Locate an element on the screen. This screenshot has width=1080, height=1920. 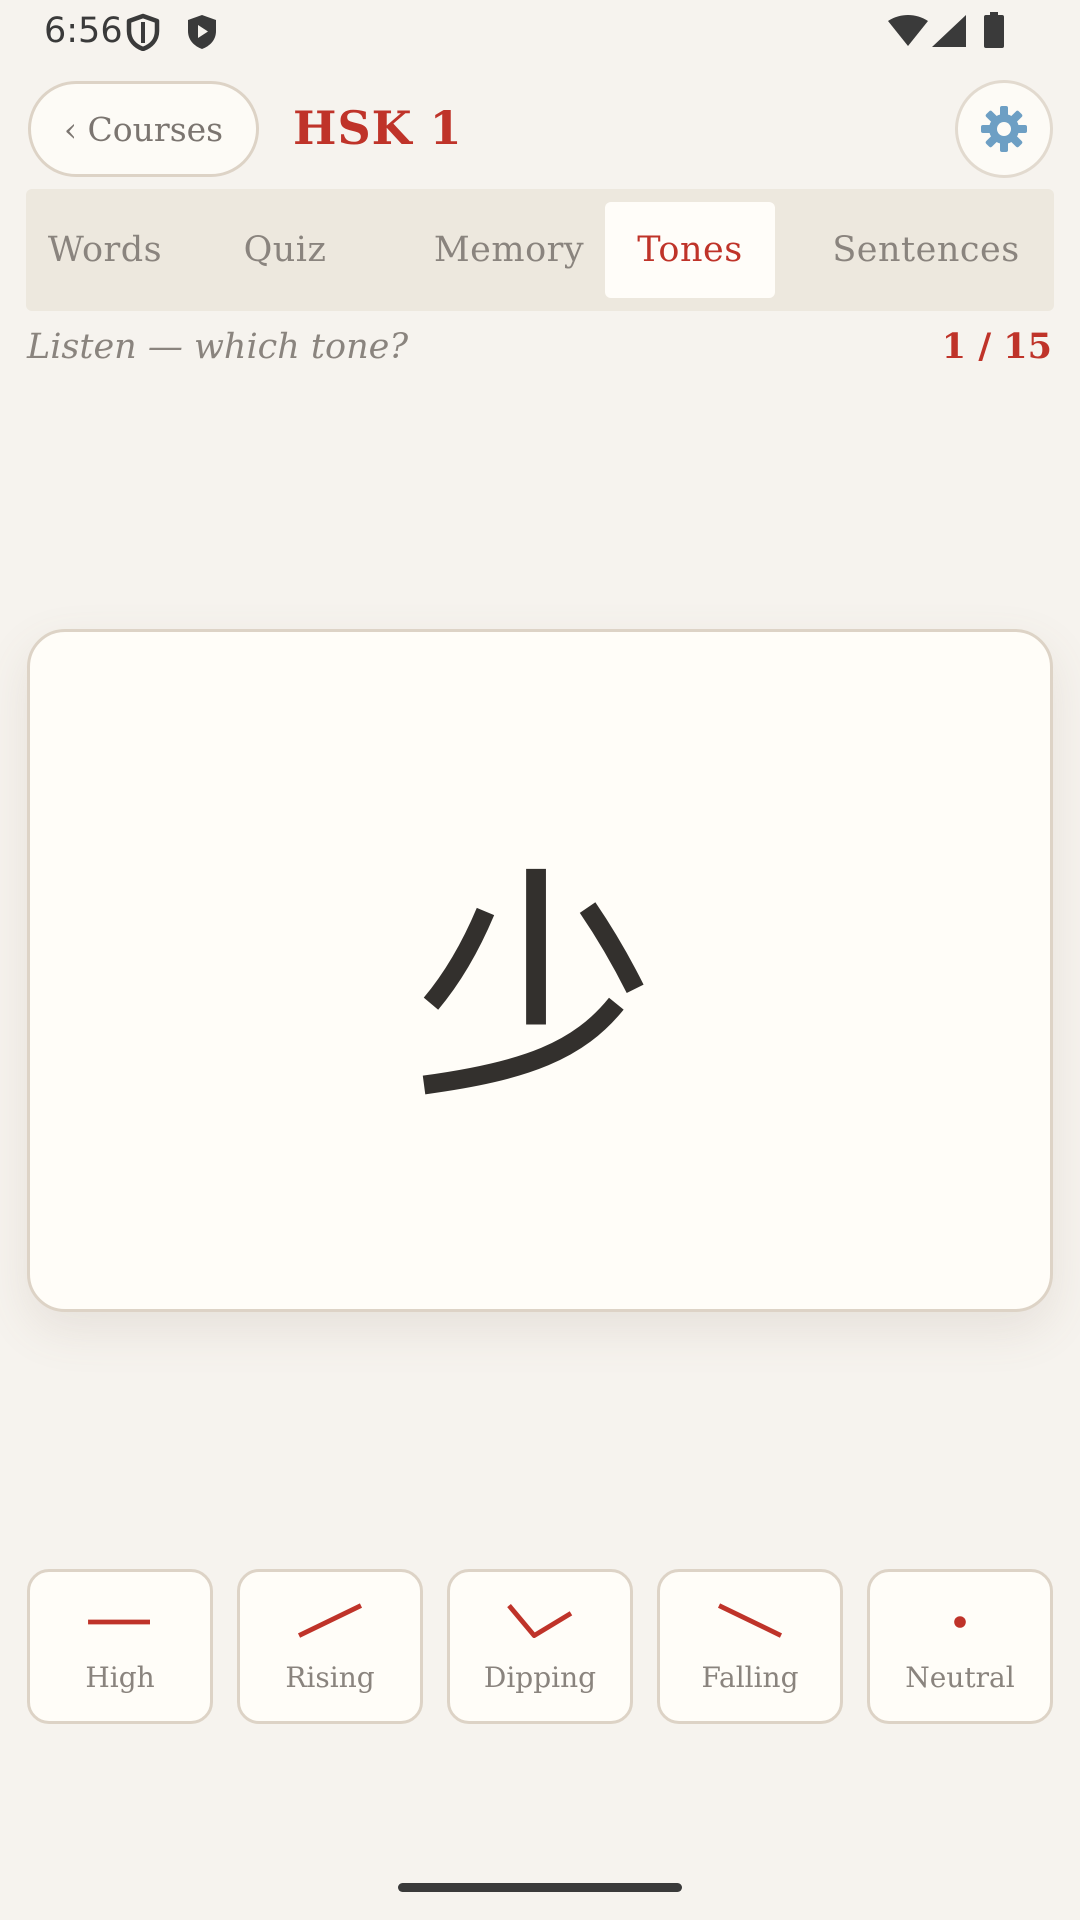
play-shield-icon is located at coordinates (202, 32).